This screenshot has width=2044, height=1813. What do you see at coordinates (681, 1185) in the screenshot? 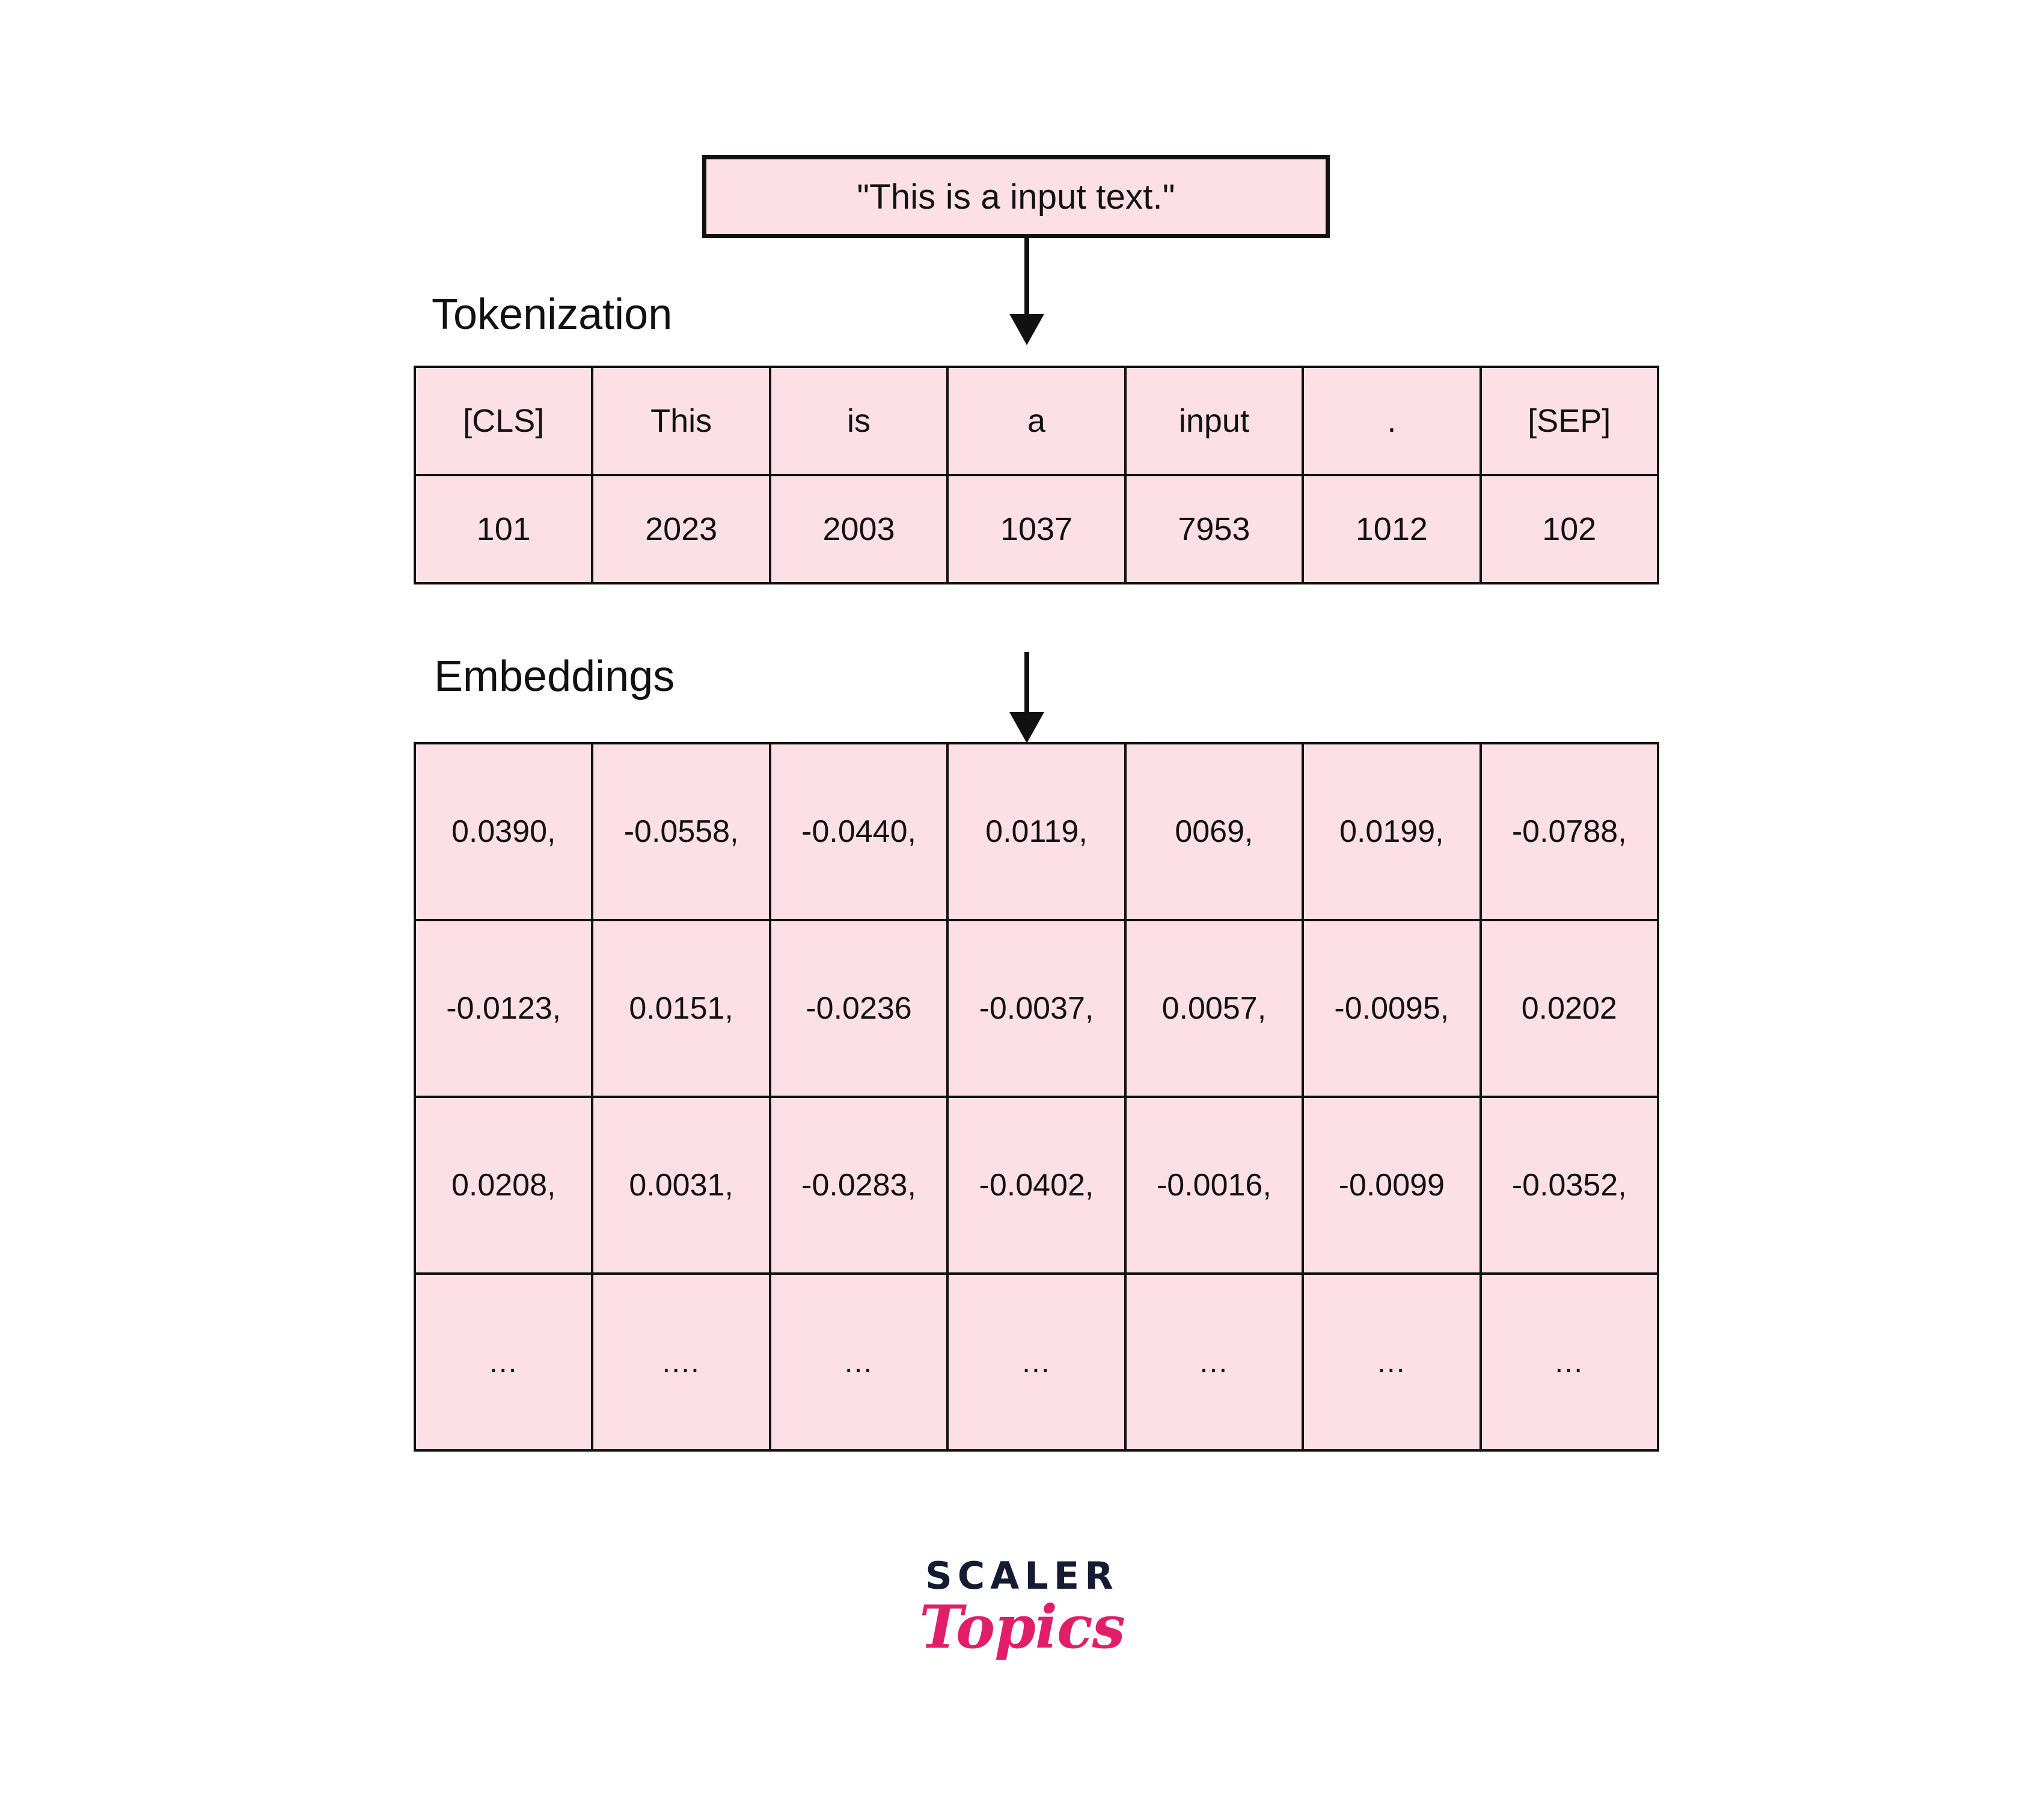
I see `embedding-cell: 0.0031,` at bounding box center [681, 1185].